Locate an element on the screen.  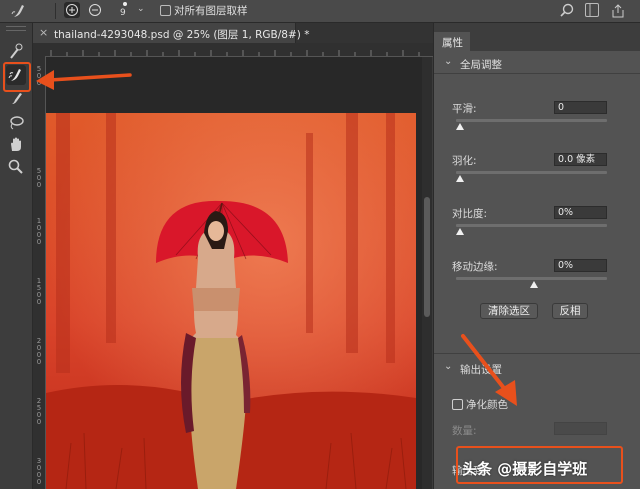
watermark: 头条 @摄影自学班 is located at coordinates (525, 469).